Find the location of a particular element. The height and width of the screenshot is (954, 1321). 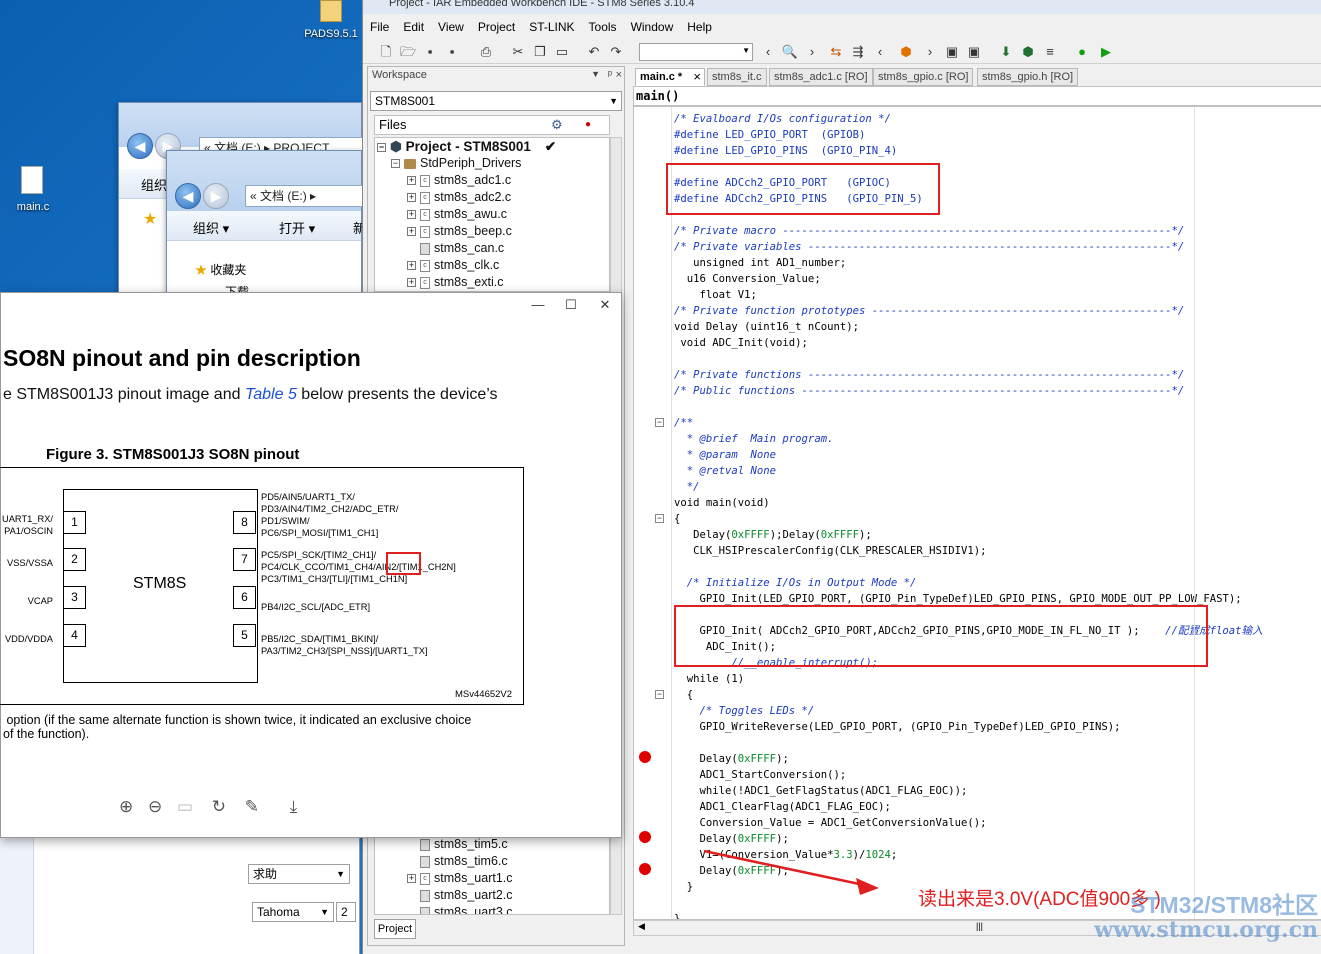

cut-icon: ✂ is located at coordinates (518, 52).